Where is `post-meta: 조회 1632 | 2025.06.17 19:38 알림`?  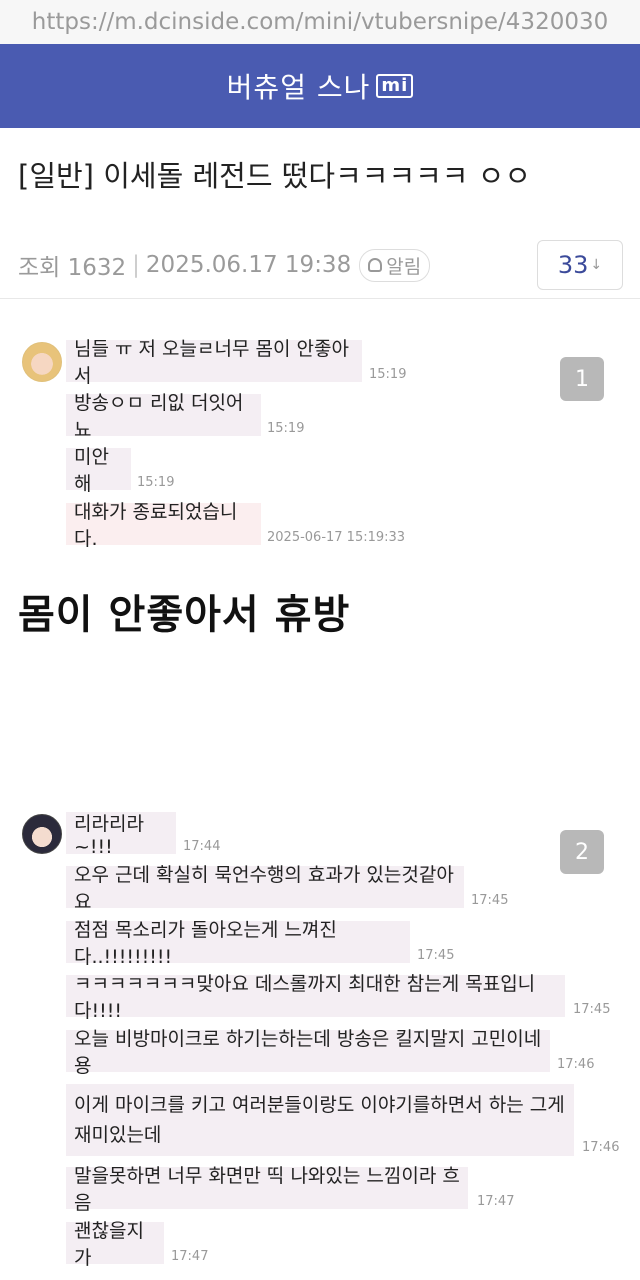
post-meta: 조회 1632 | 2025.06.17 19:38 알림 is located at coordinates (224, 265).